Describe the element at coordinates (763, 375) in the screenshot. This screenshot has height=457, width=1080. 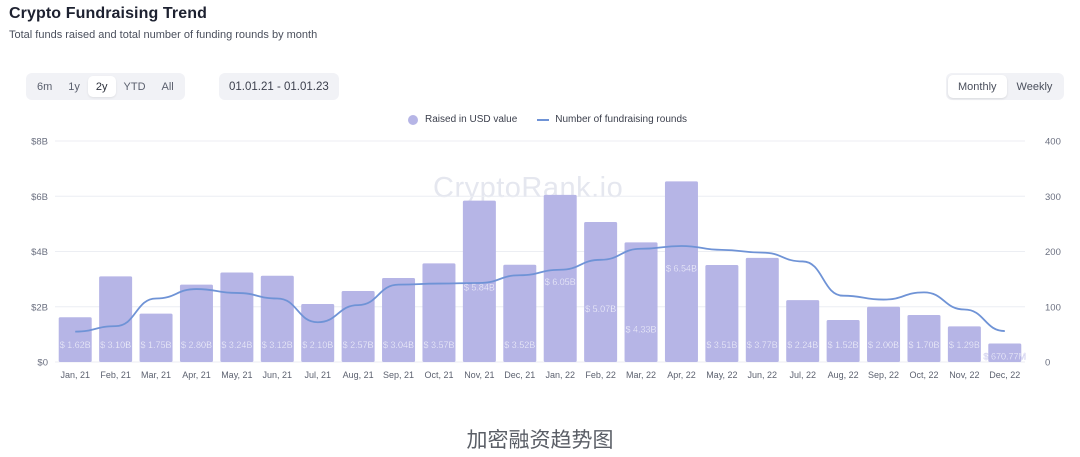
I see `x-tick-label: Jun, 22` at that location.